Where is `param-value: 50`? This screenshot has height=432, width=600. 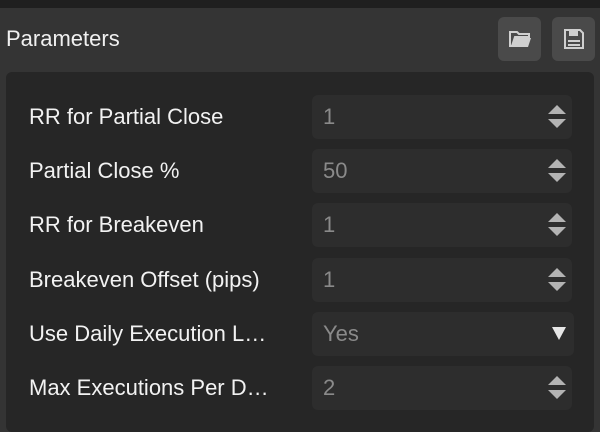
param-value: 50 is located at coordinates (335, 170).